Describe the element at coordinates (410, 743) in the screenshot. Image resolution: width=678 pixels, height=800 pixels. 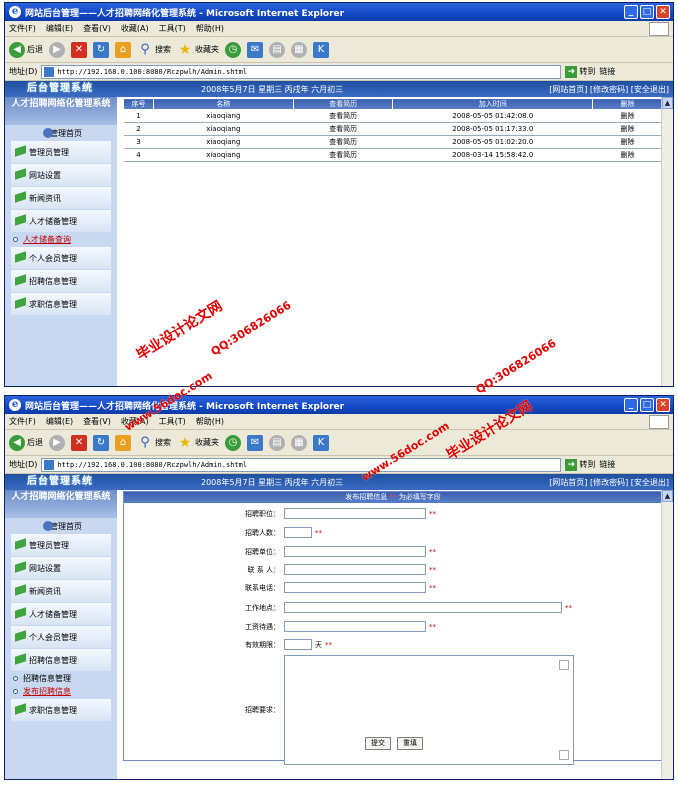
I see `reset-button: 重填` at that location.